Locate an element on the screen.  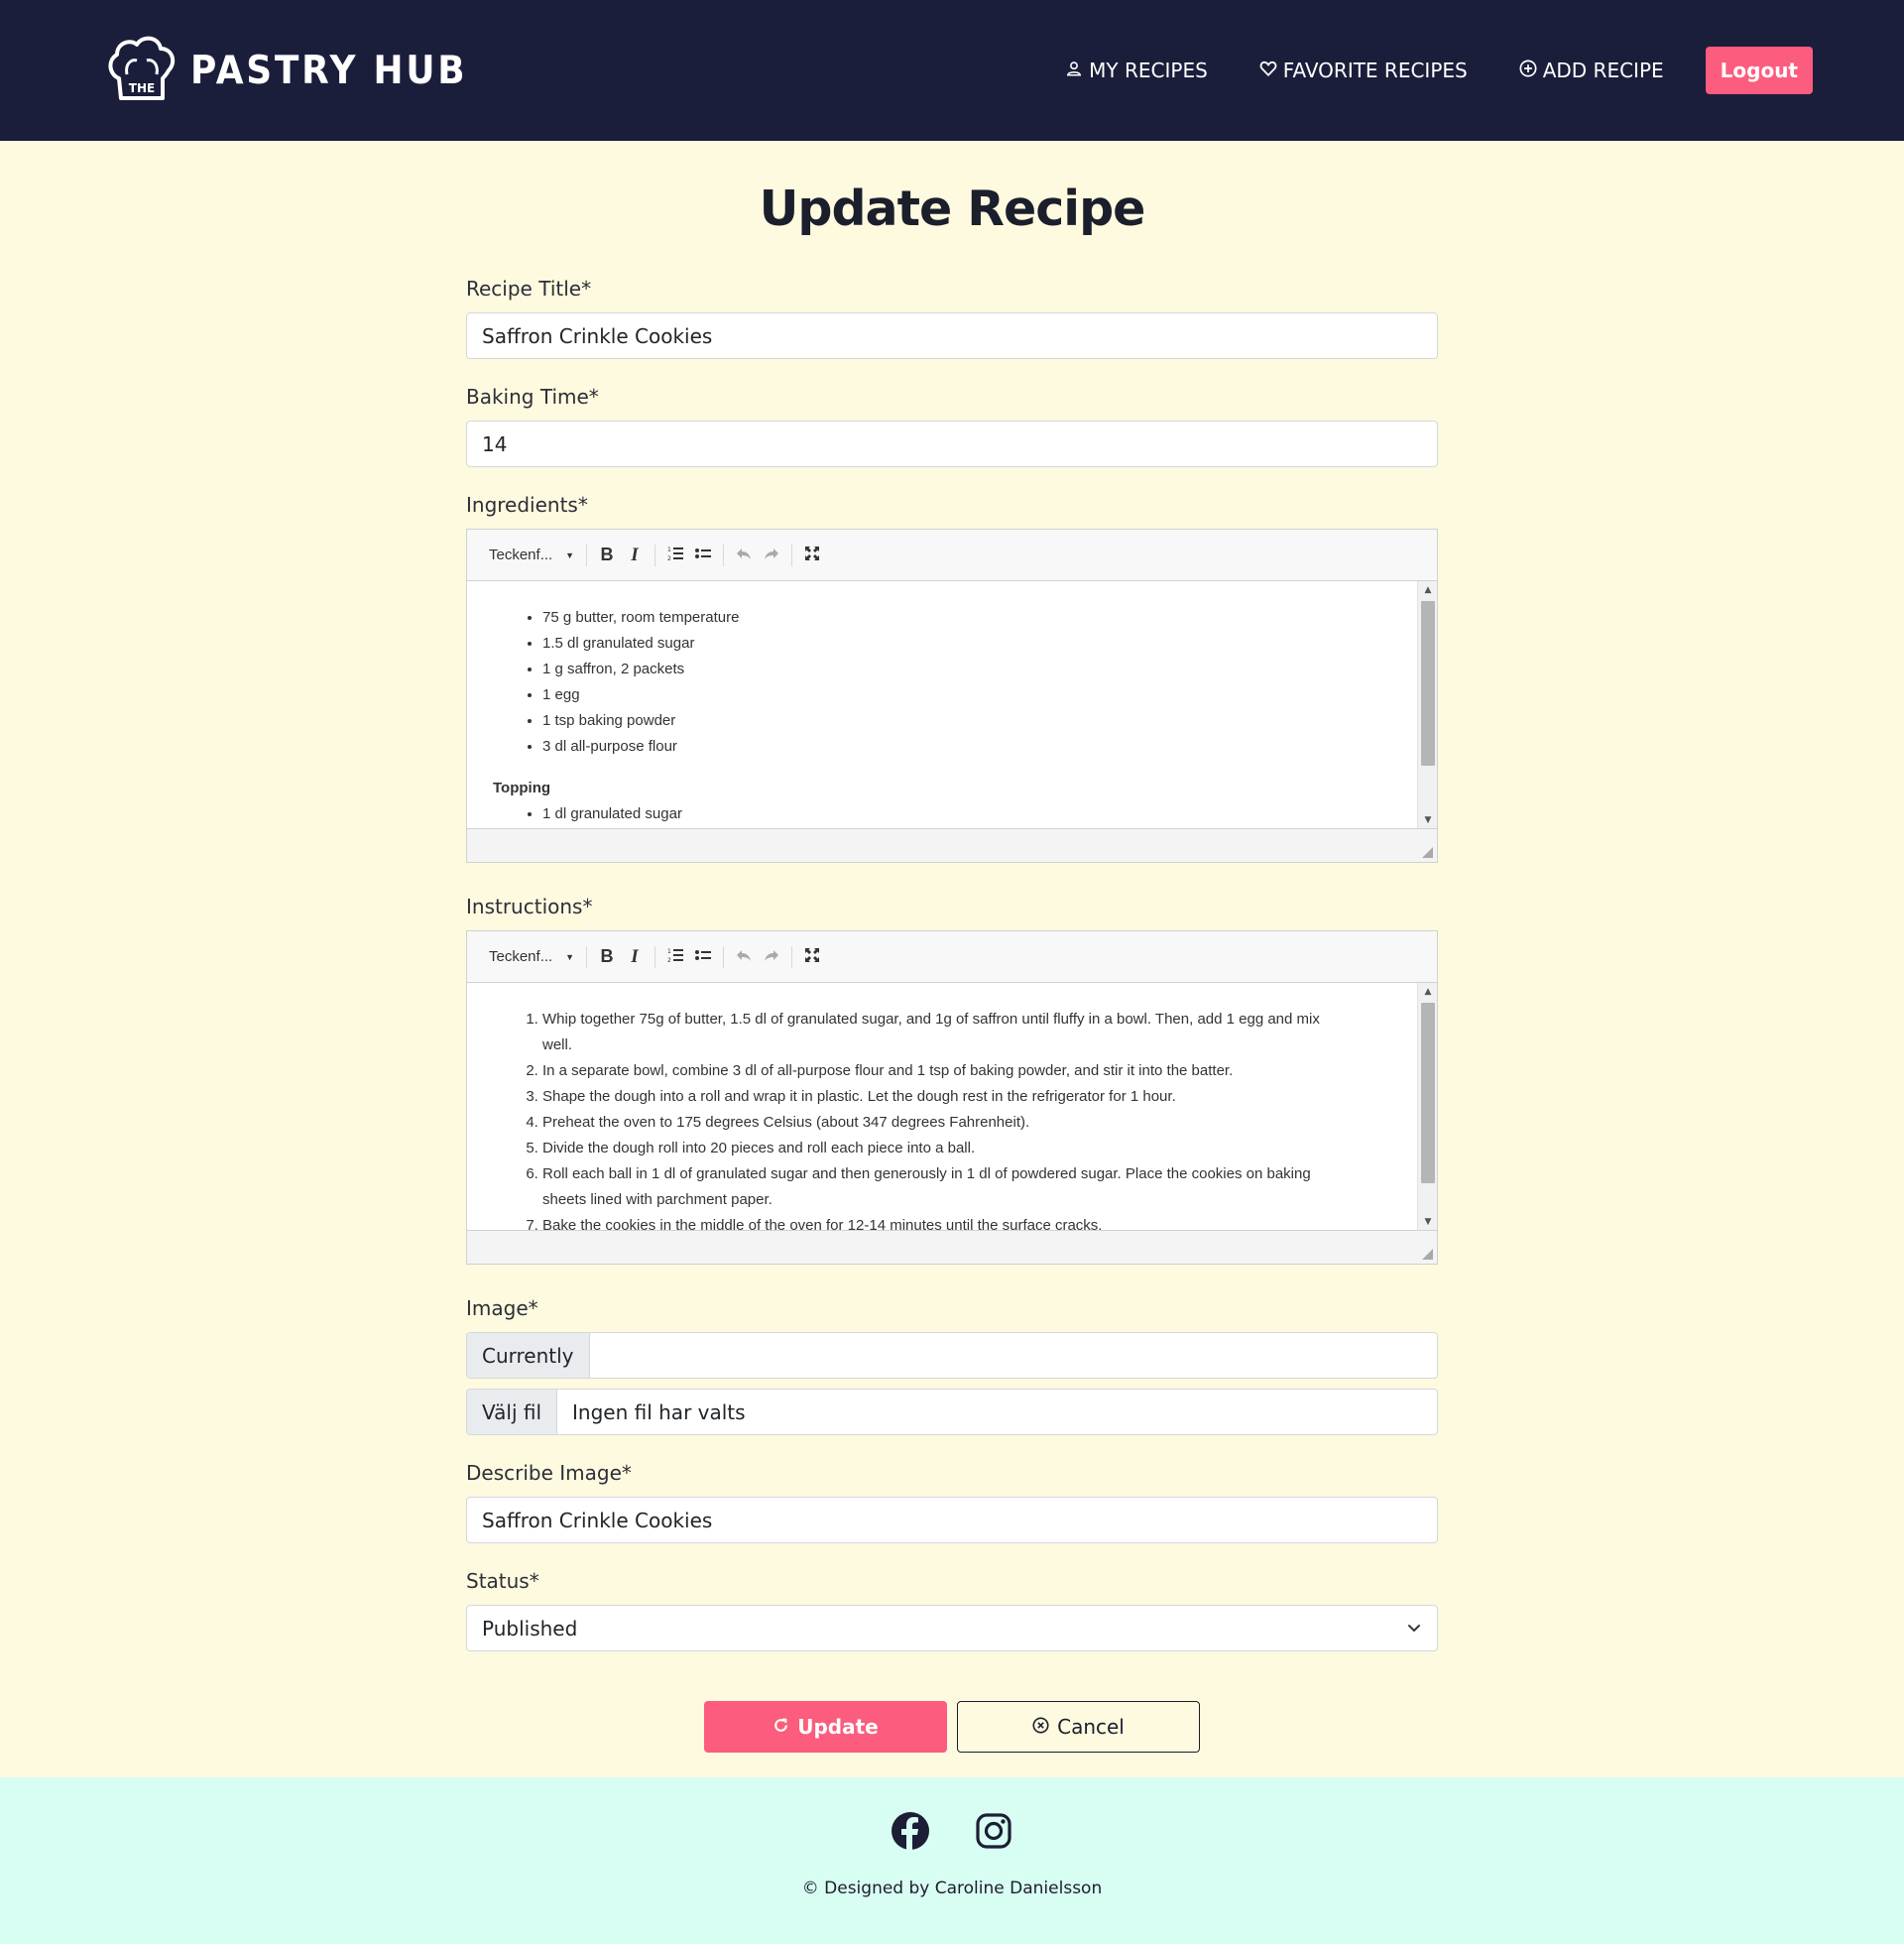
plus-circle-icon is located at coordinates (1528, 70).